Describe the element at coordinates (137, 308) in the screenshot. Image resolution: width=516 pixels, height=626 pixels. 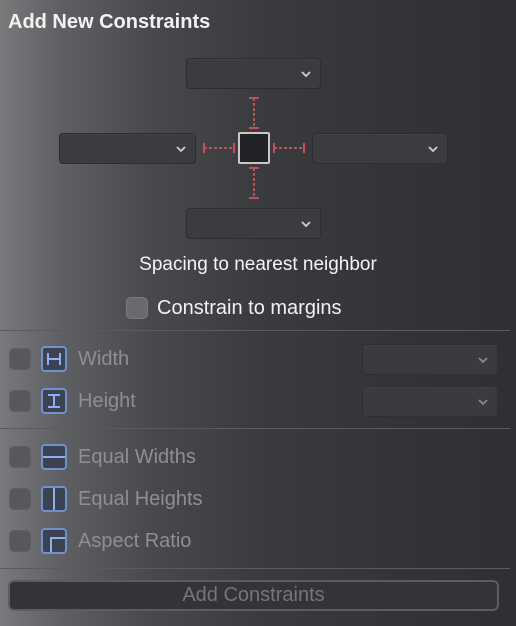
I see `constrain-to-margins-checkbox` at that location.